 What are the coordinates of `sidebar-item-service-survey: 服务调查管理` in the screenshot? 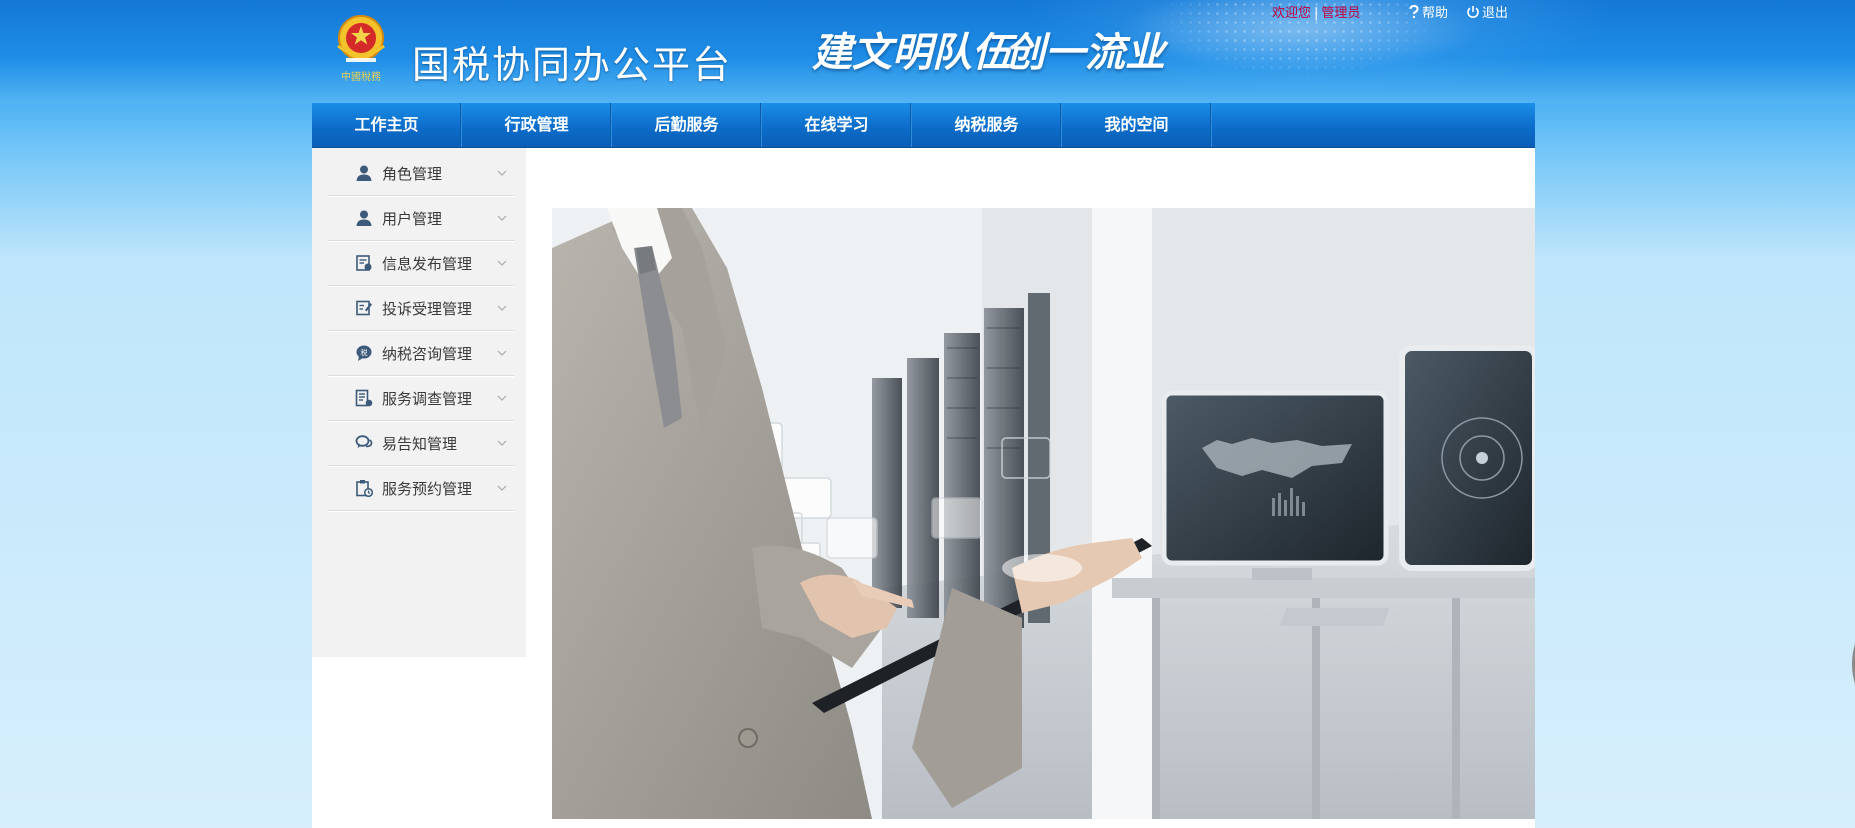 It's located at (421, 398).